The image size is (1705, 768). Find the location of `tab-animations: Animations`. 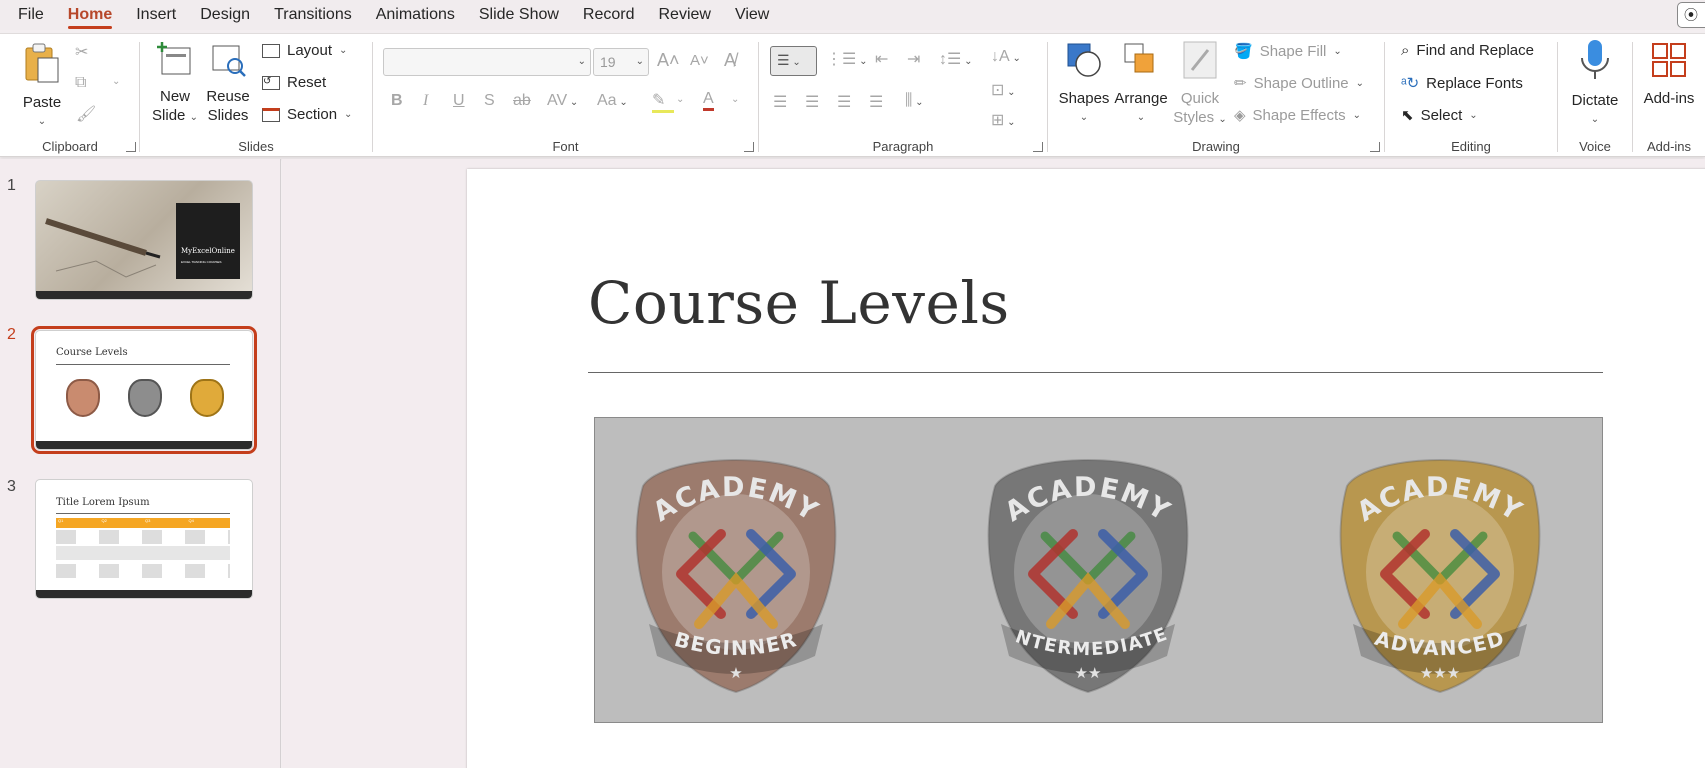

tab-animations: Animations is located at coordinates (415, 15).